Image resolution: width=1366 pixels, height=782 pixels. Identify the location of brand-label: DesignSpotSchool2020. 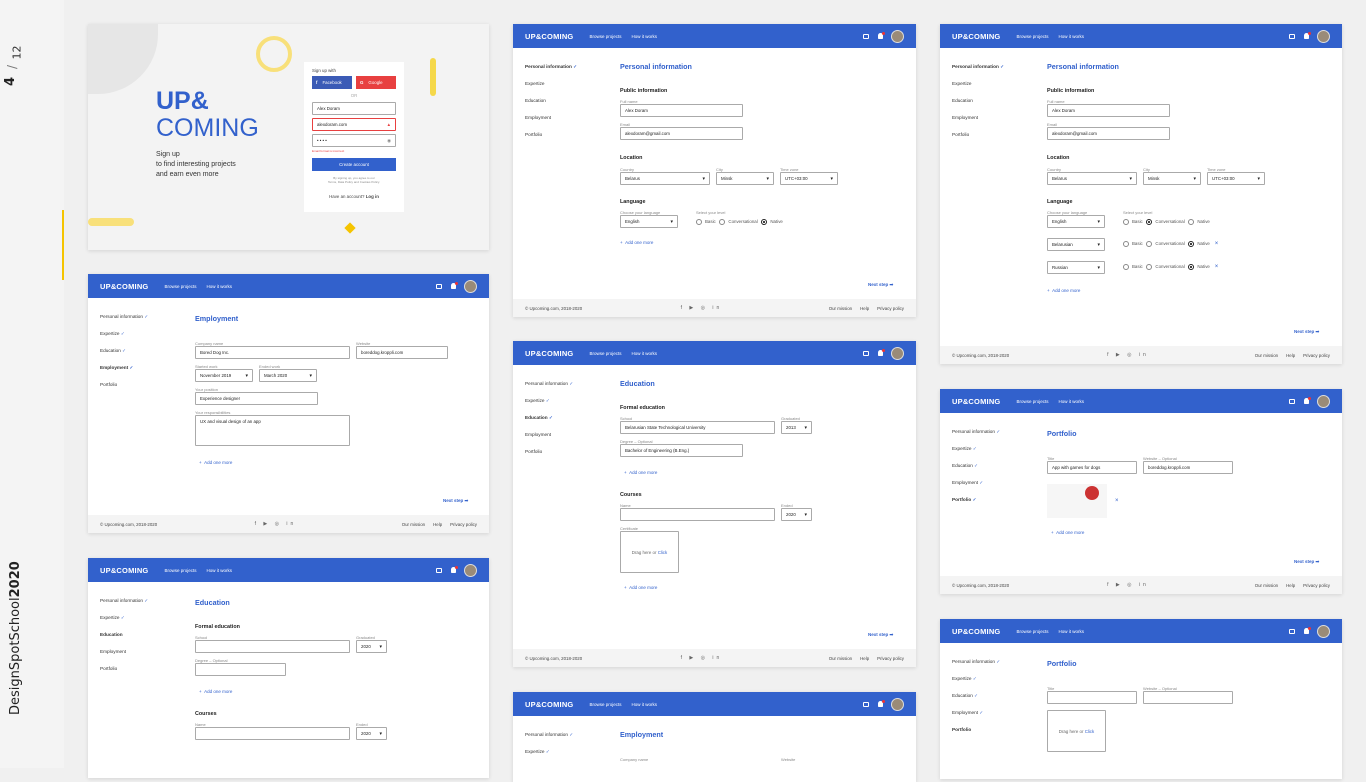
(15, 638).